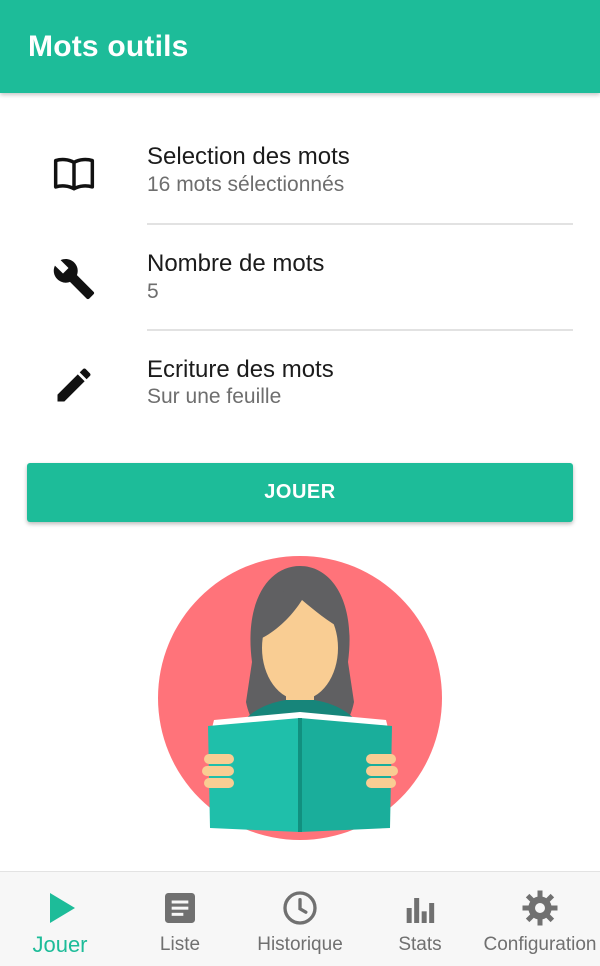 Image resolution: width=600 pixels, height=966 pixels. I want to click on list-icon, so click(180, 908).